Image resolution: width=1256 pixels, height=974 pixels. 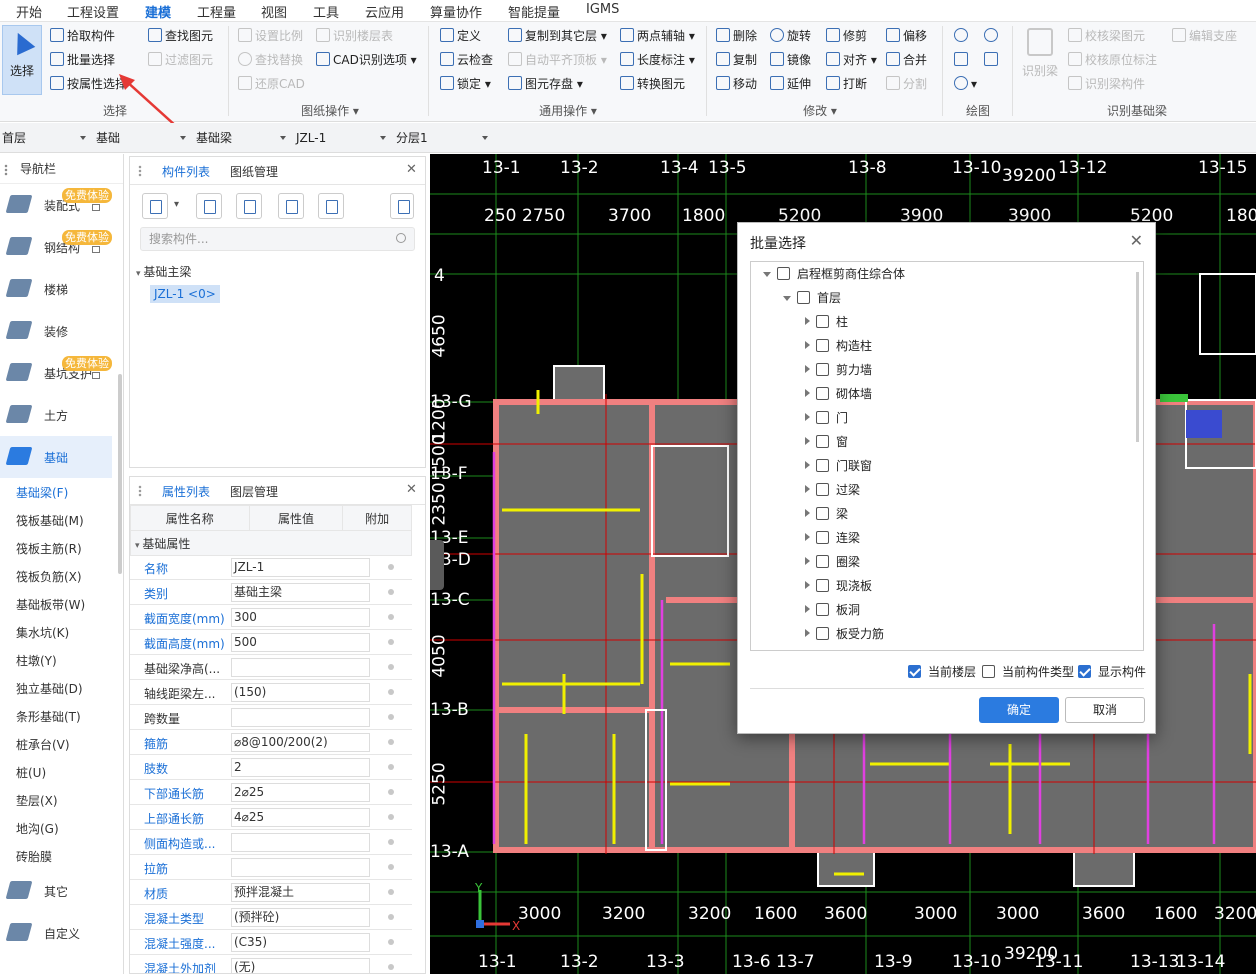 What do you see at coordinates (300, 592) in the screenshot?
I see `property-value-field: 基础主梁` at bounding box center [300, 592].